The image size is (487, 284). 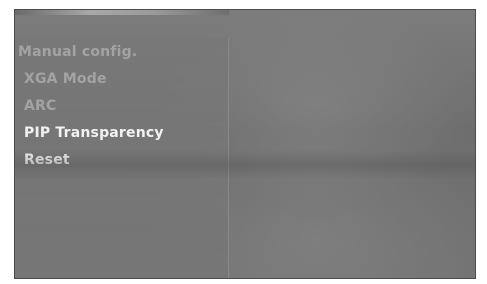 I want to click on menu-item-arc: ARC, so click(x=40, y=106).